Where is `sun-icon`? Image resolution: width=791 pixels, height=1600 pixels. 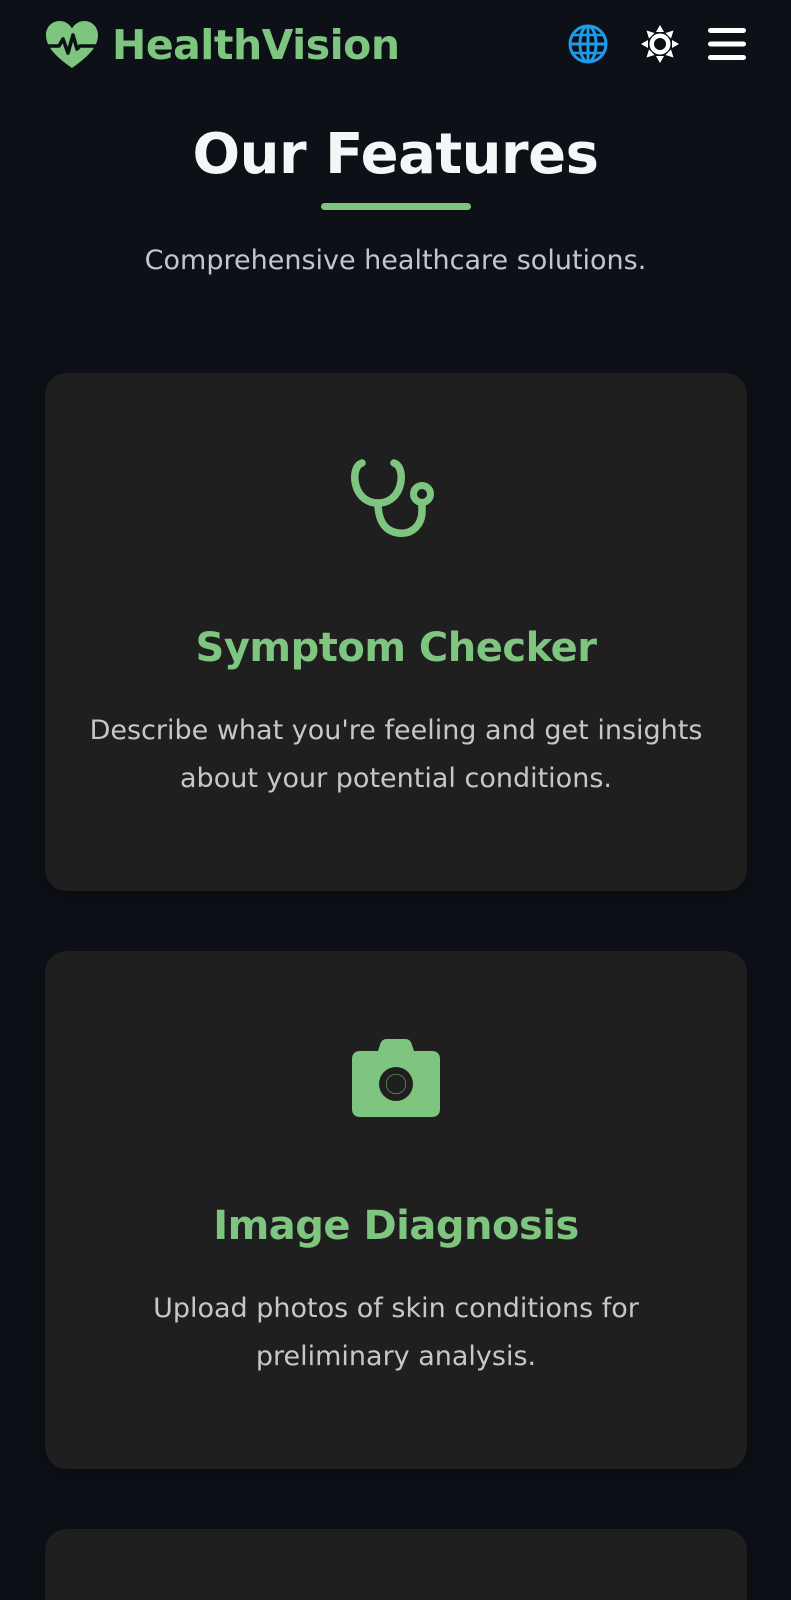
sun-icon is located at coordinates (660, 44).